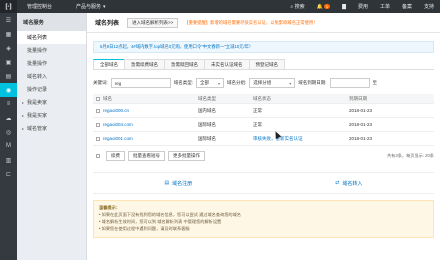  I want to click on ticket-link: 工单, so click(385, 6).